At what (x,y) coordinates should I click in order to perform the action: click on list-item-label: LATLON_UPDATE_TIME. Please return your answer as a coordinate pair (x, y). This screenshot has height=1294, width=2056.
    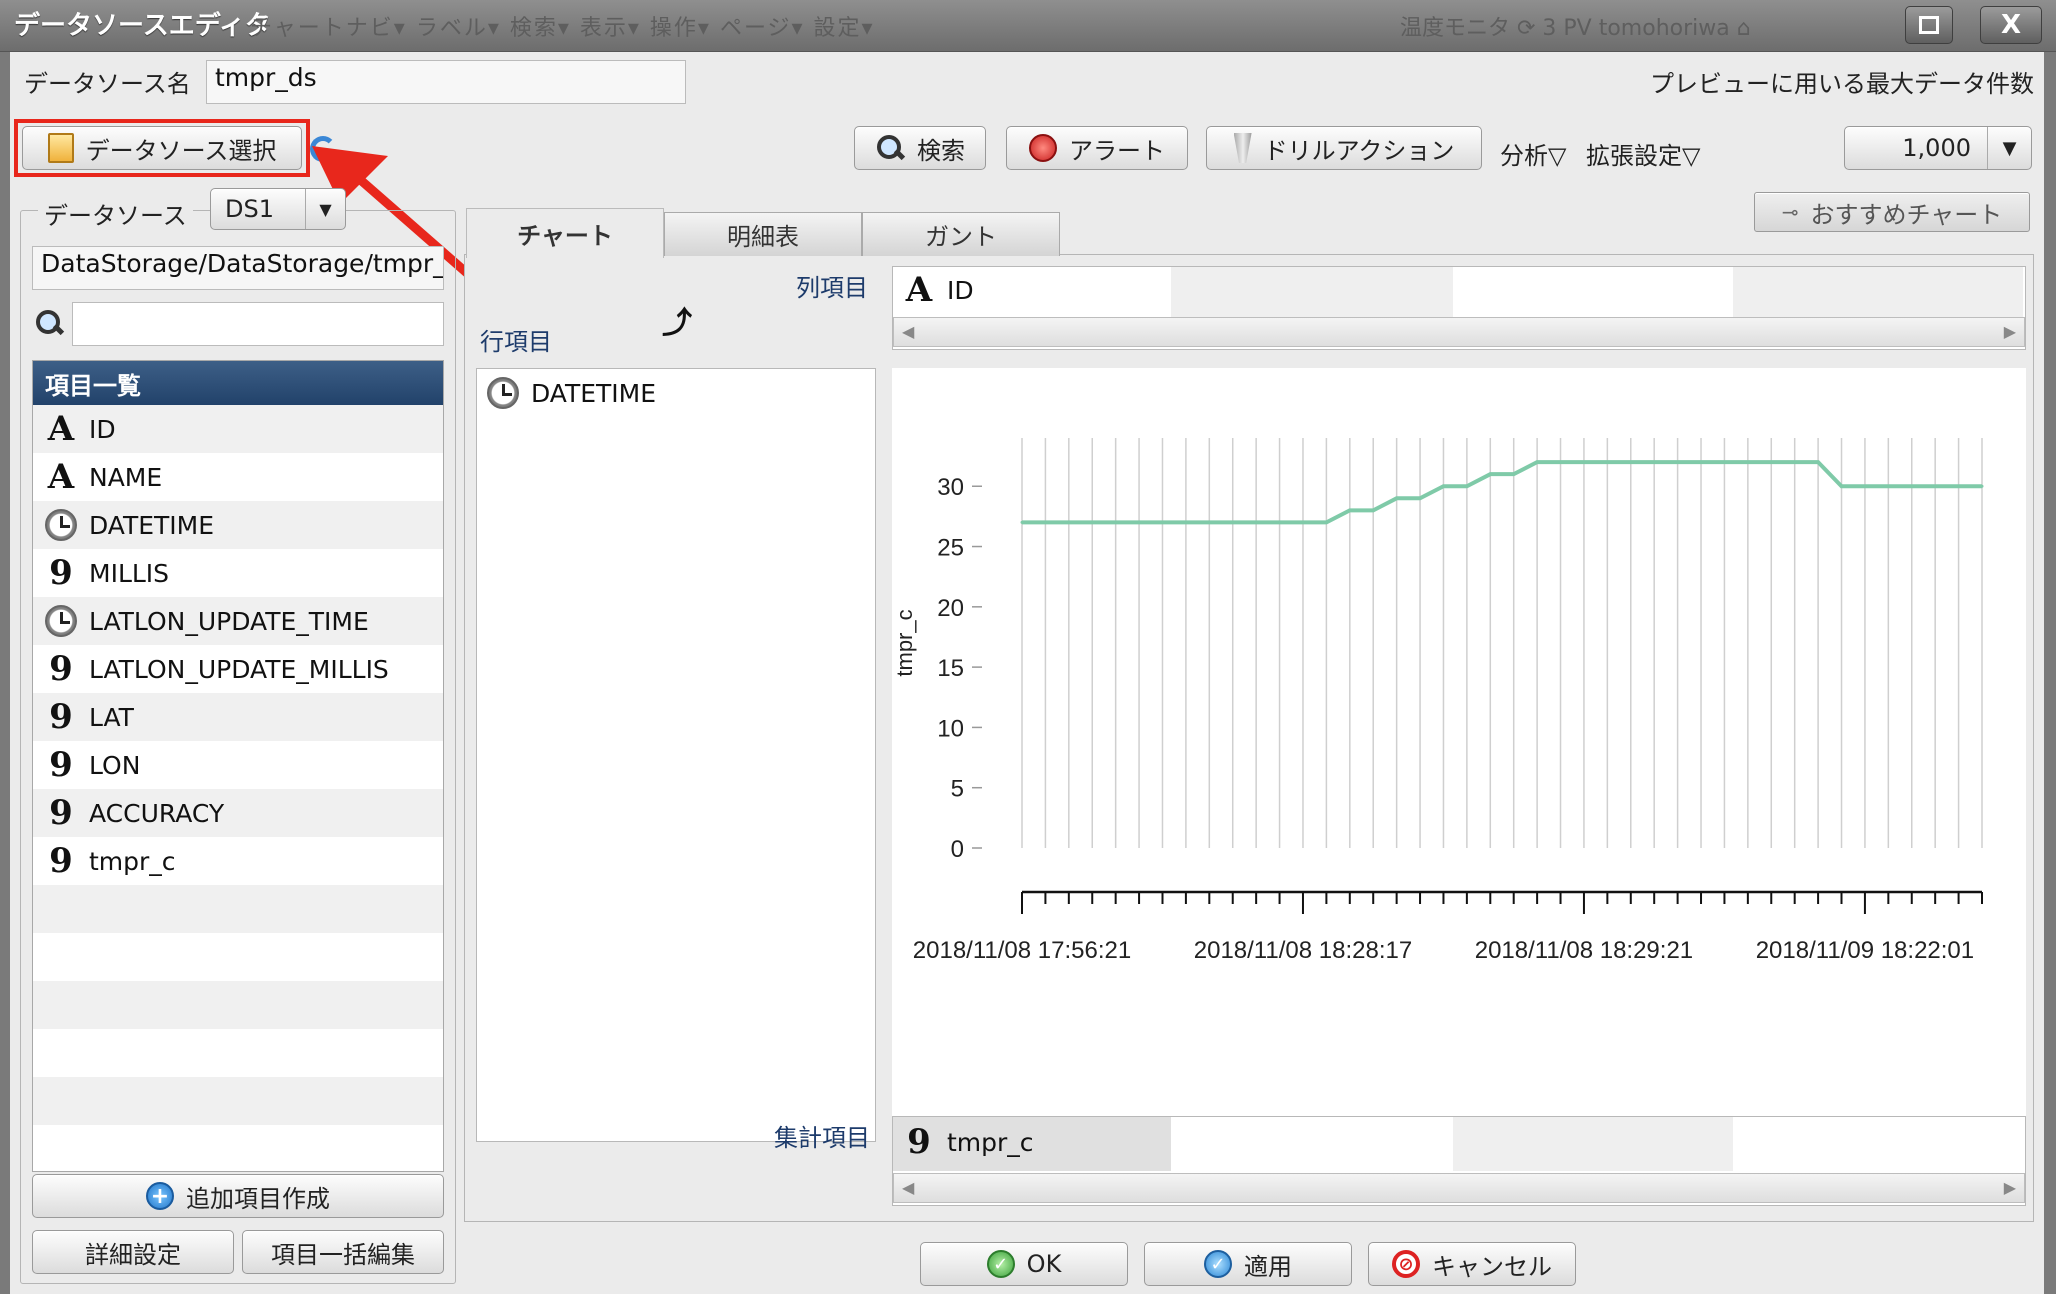
    Looking at the image, I should click on (229, 621).